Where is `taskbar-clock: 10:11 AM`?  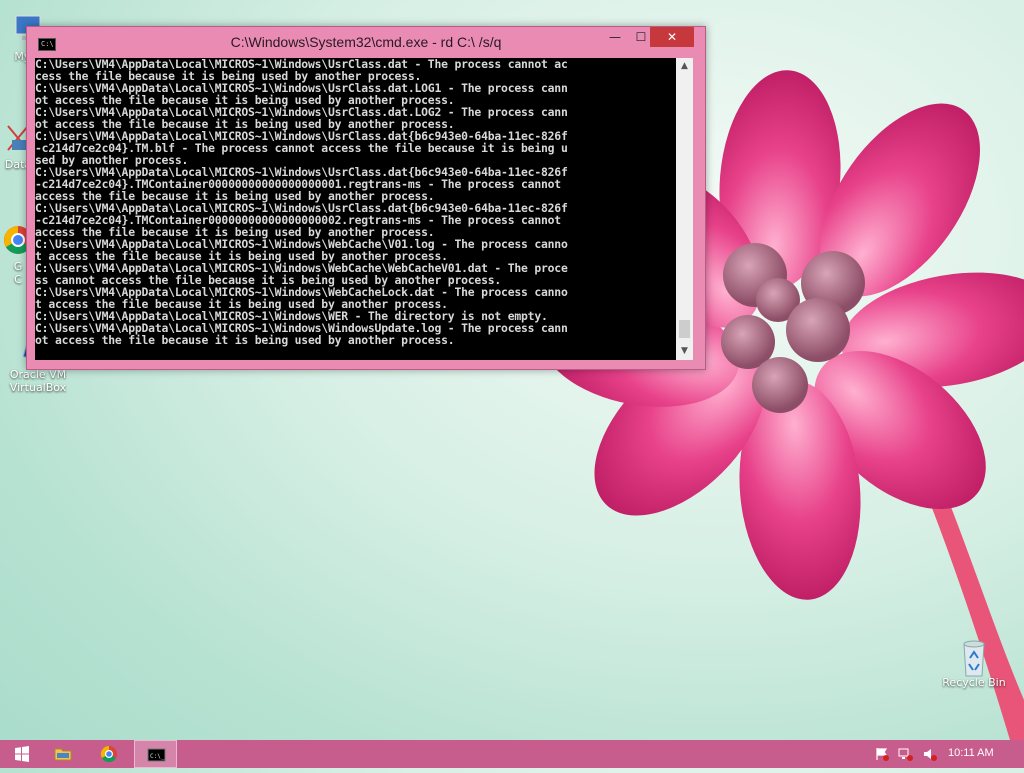
taskbar-clock: 10:11 AM is located at coordinates (971, 753).